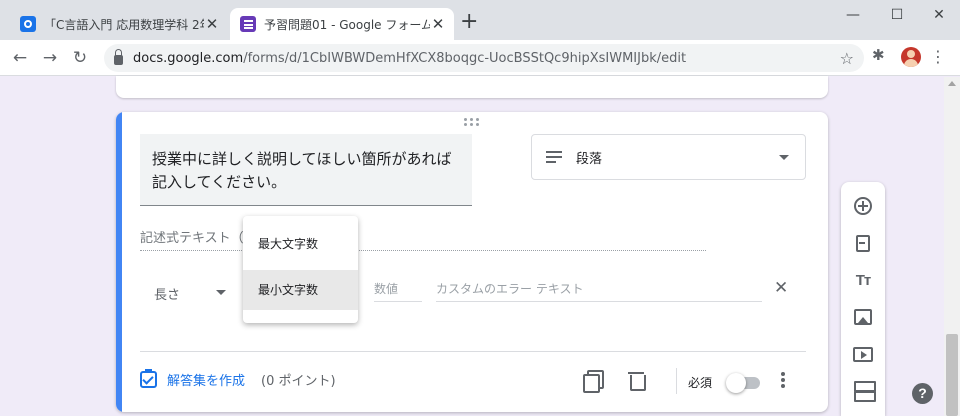 The image size is (960, 416). Describe the element at coordinates (469, 22) in the screenshot. I see `new-tab-button: +` at that location.